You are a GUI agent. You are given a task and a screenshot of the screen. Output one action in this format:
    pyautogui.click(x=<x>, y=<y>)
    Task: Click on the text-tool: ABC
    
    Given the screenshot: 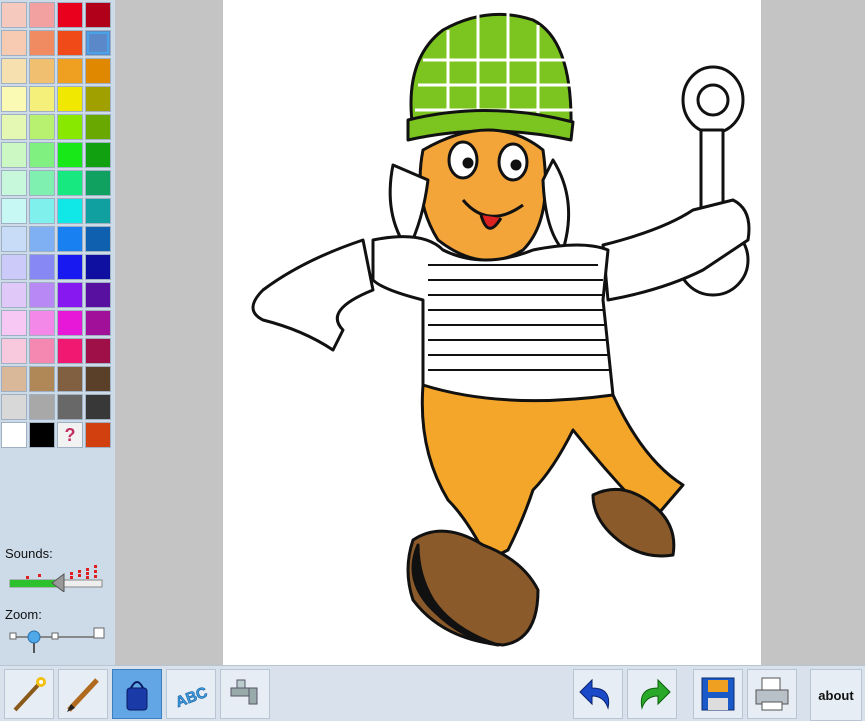 What is the action you would take?
    pyautogui.click(x=191, y=694)
    